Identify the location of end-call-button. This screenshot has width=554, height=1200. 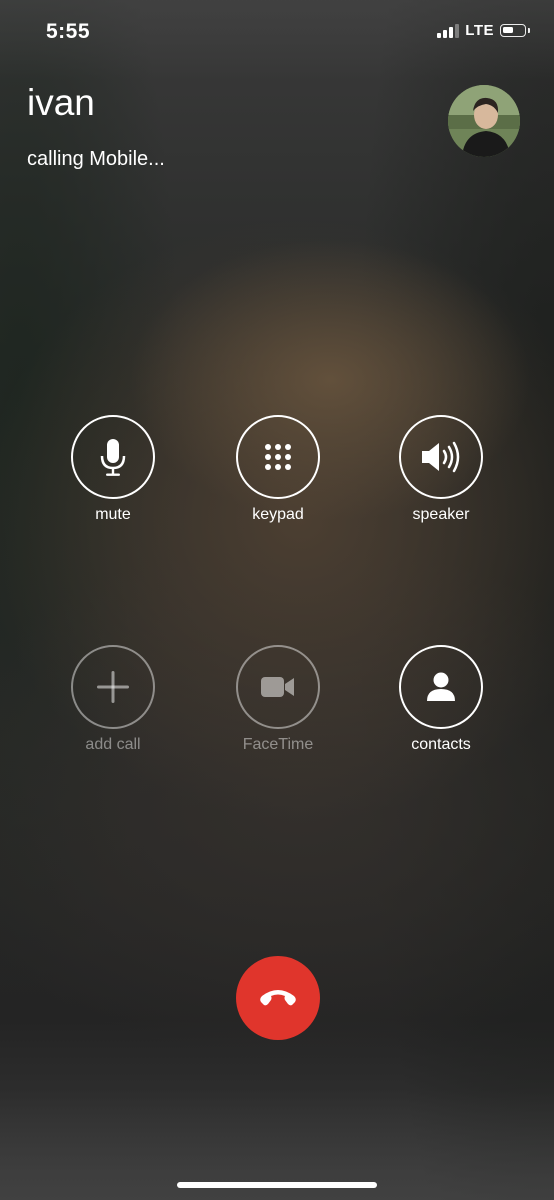
(278, 998).